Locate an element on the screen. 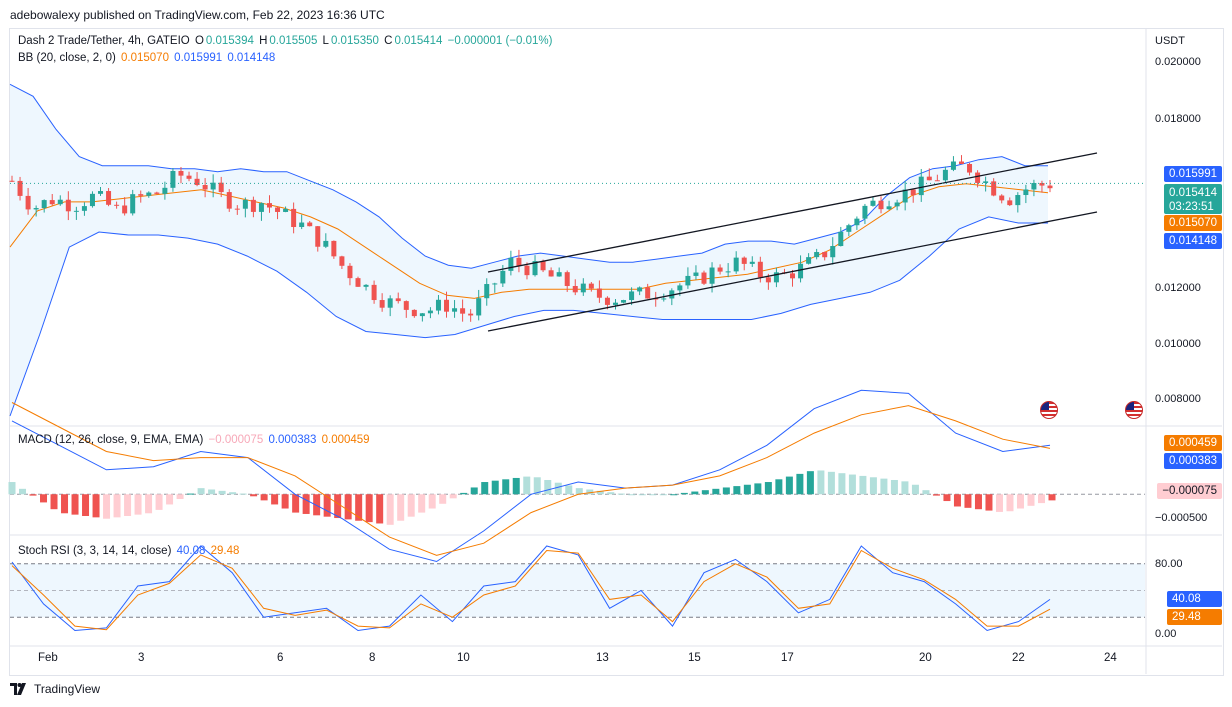 The height and width of the screenshot is (707, 1232). x-tick-label: 20 is located at coordinates (925, 658).